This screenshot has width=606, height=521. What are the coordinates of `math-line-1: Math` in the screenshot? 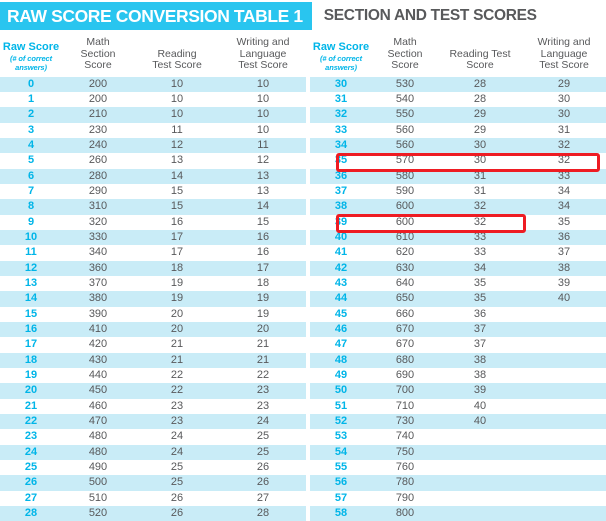 It's located at (404, 42).